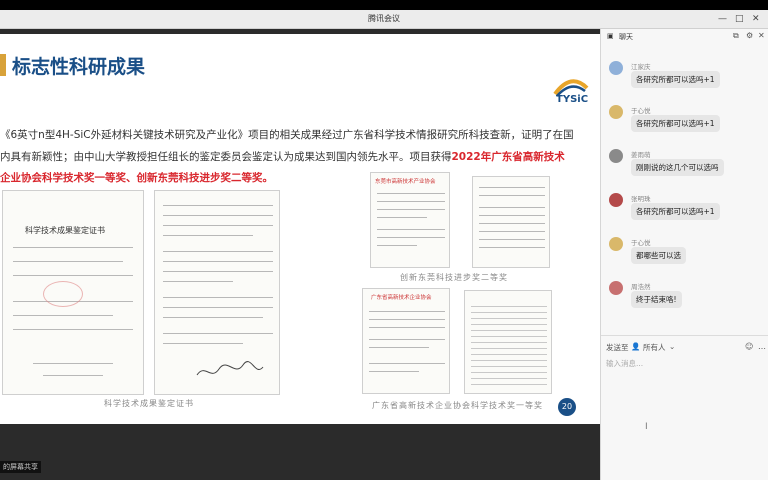 This screenshot has width=768, height=480. Describe the element at coordinates (626, 37) in the screenshot. I see `chat-title: 聊天` at that location.